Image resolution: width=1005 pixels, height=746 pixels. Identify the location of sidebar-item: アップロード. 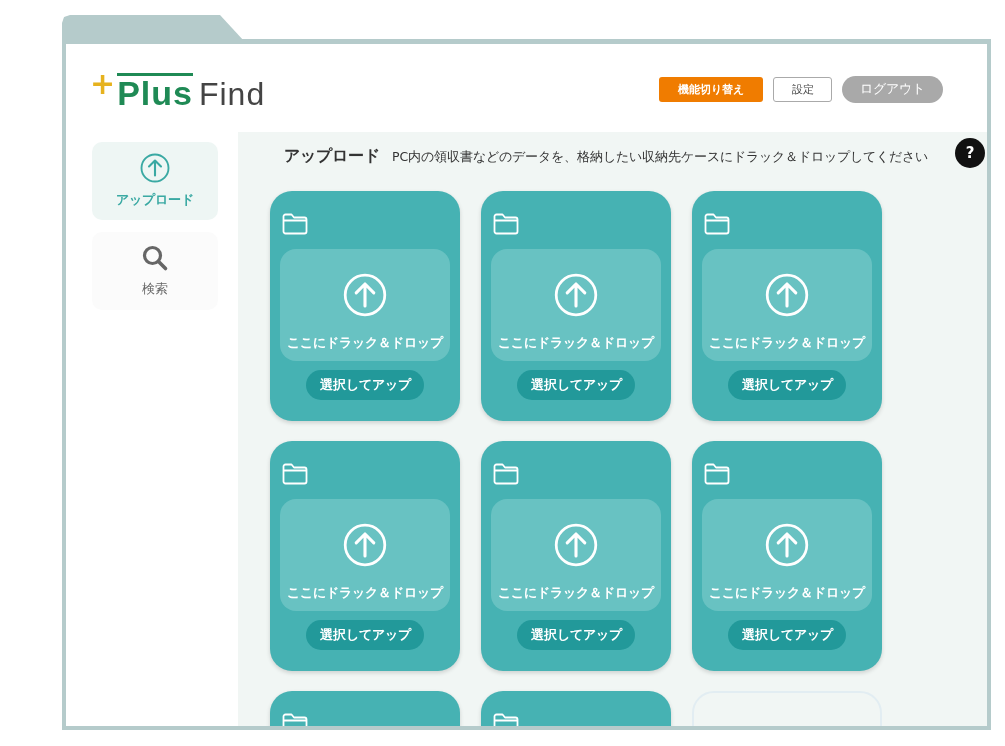
(155, 181).